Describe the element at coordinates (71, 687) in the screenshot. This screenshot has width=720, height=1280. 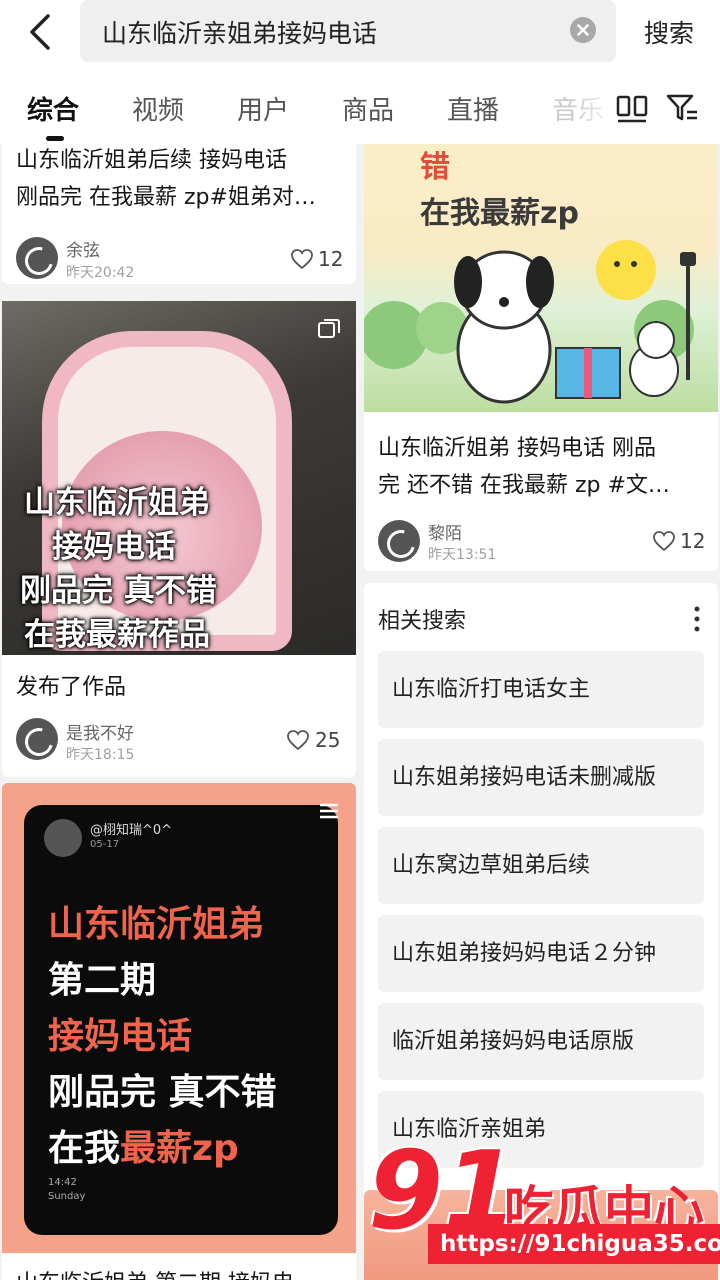
I see `card-title: 发布了作品` at that location.